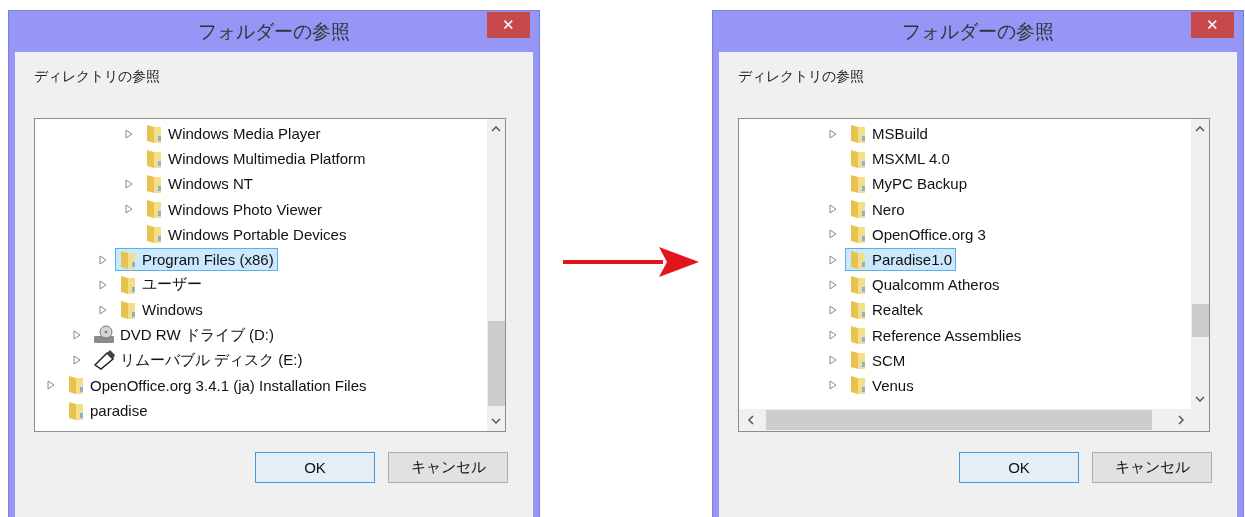 This screenshot has width=1245, height=517. What do you see at coordinates (888, 134) in the screenshot?
I see `tree-item: MSBuild` at bounding box center [888, 134].